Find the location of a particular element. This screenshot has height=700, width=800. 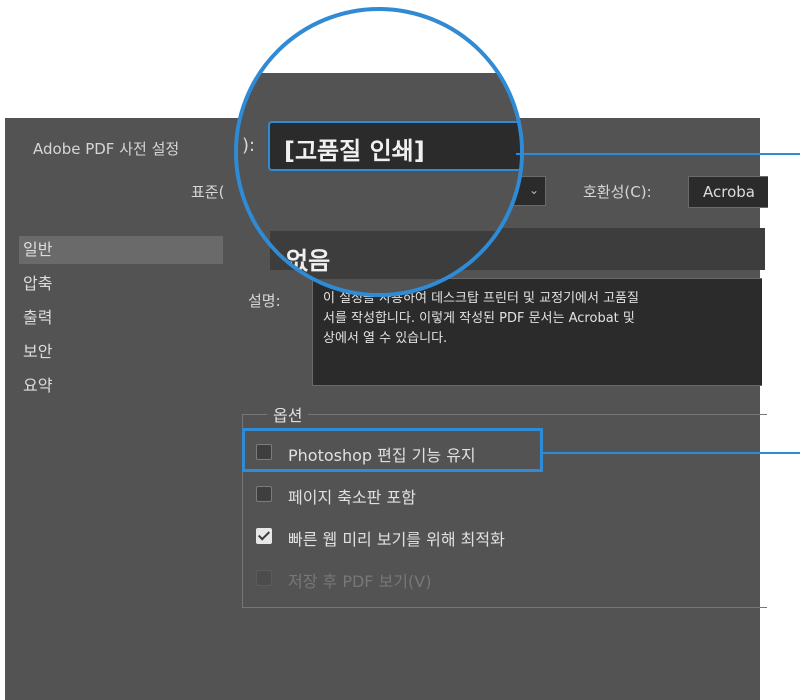

description-line-2: 서를 작성합니다. 이렇게 작성된 PDF 문서는 Acrobat 및 is located at coordinates (479, 318).